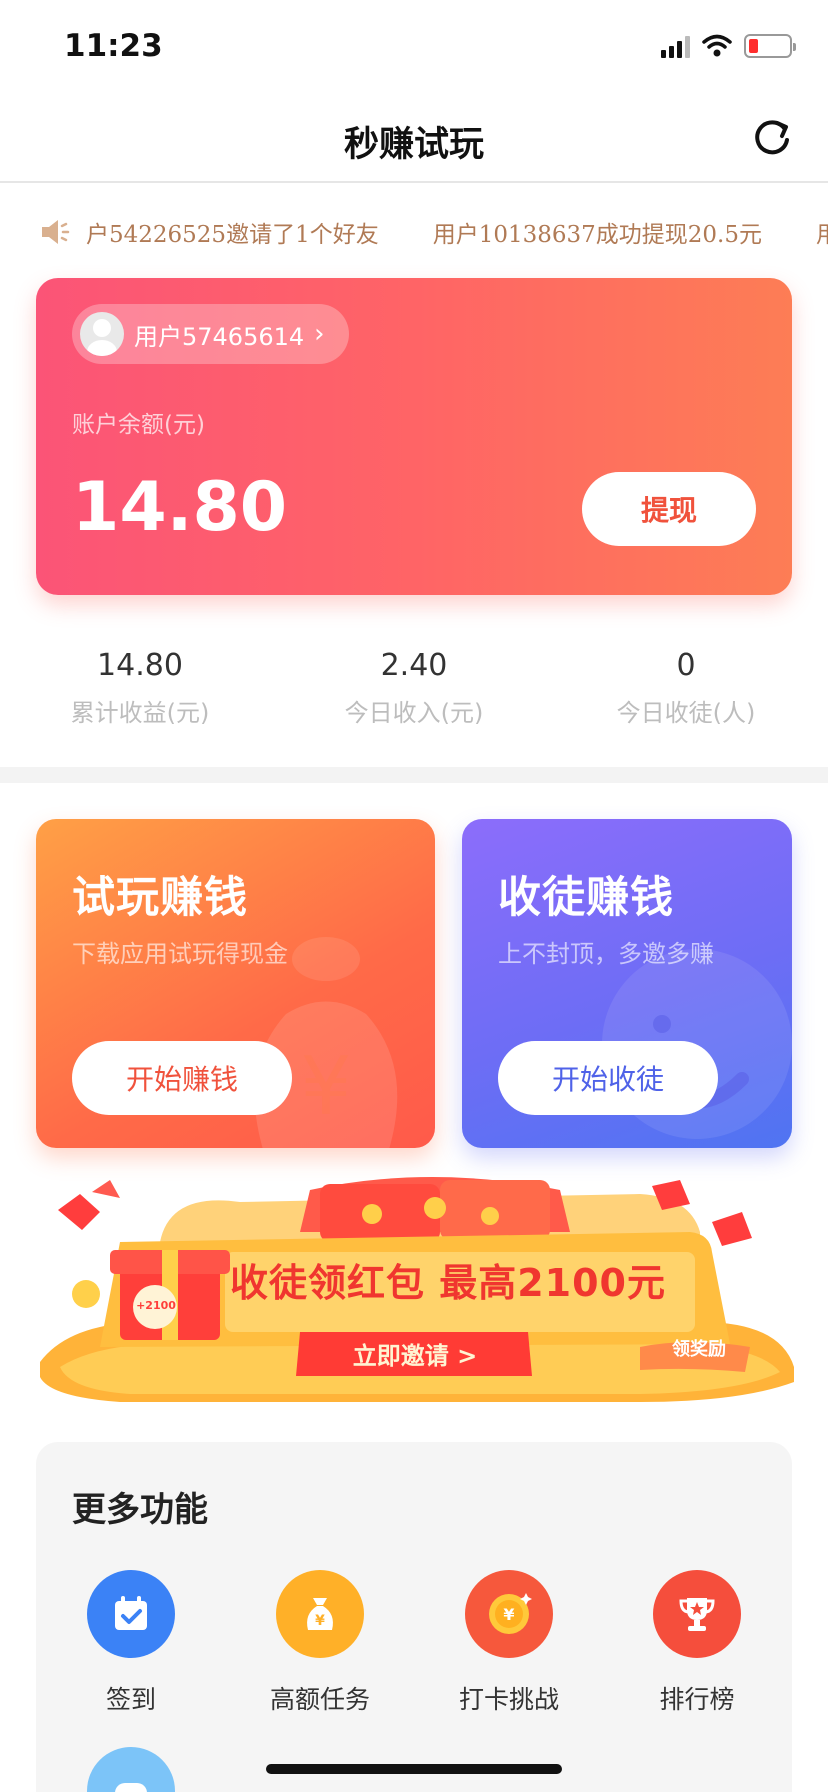 Image resolution: width=828 pixels, height=1792 pixels. I want to click on money-bag-icon: ¥, so click(320, 1614).